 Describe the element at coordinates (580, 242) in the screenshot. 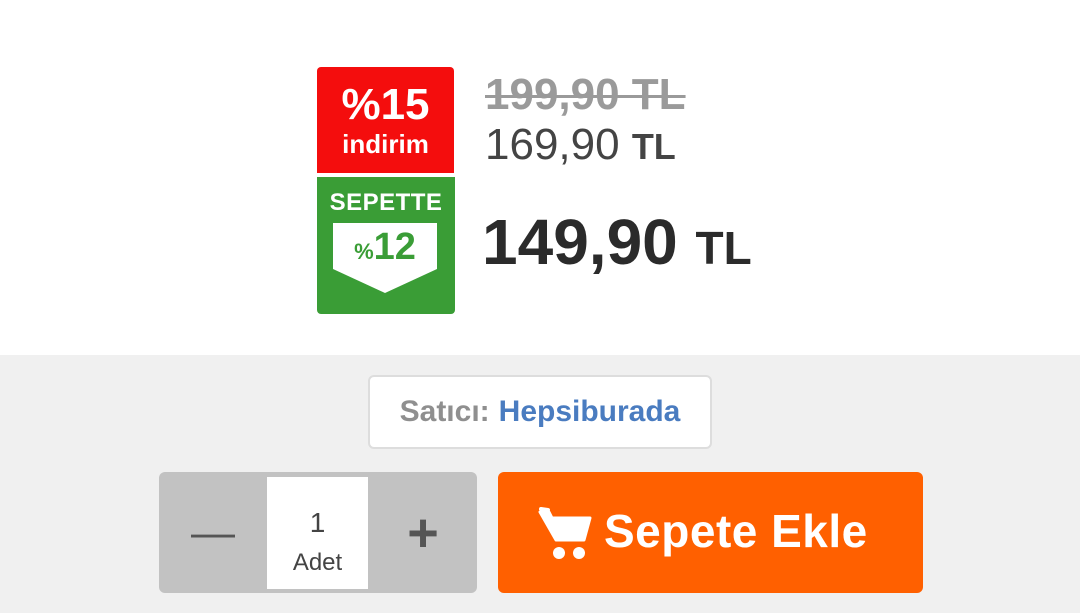

I see `basket-price-amount: 149,90` at that location.